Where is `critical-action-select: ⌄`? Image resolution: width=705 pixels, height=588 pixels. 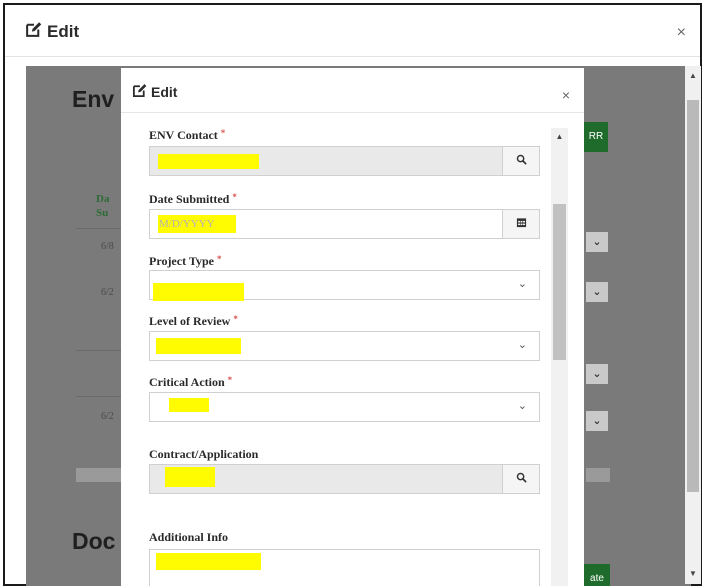
critical-action-select: ⌄ is located at coordinates (344, 407).